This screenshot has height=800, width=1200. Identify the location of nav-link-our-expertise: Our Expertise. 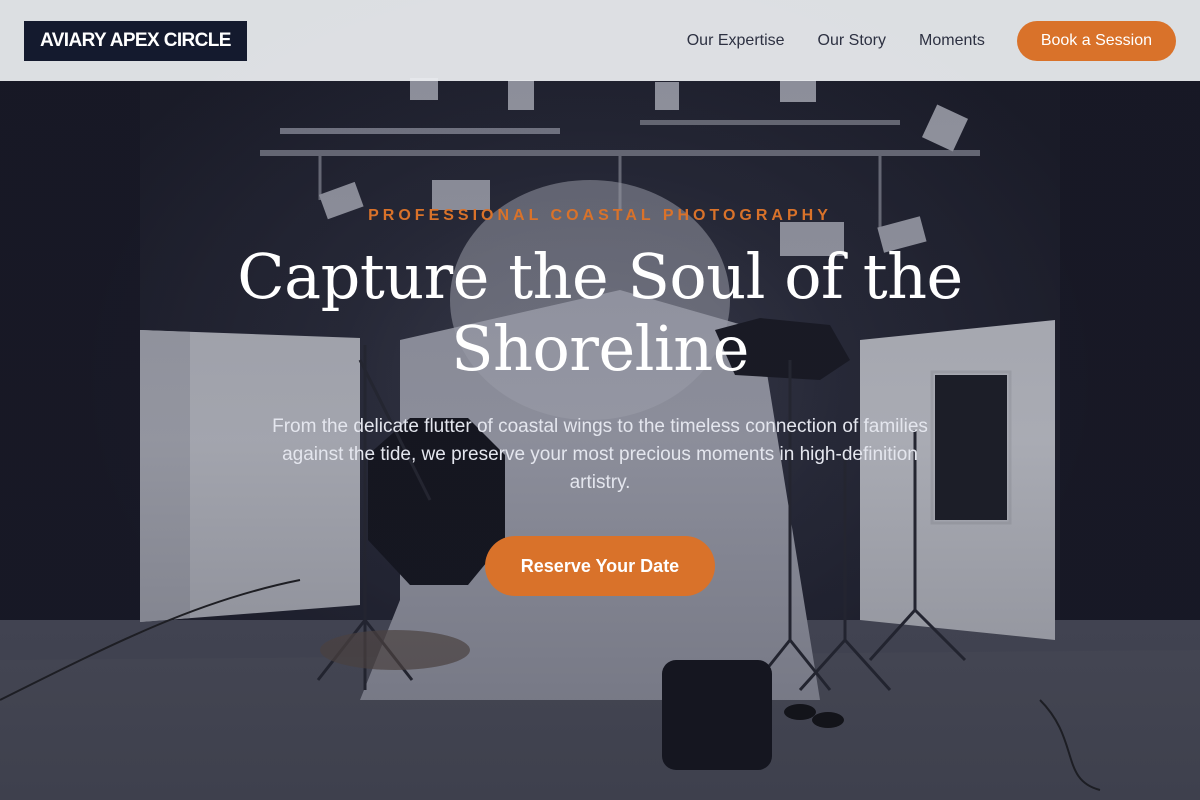
(736, 41).